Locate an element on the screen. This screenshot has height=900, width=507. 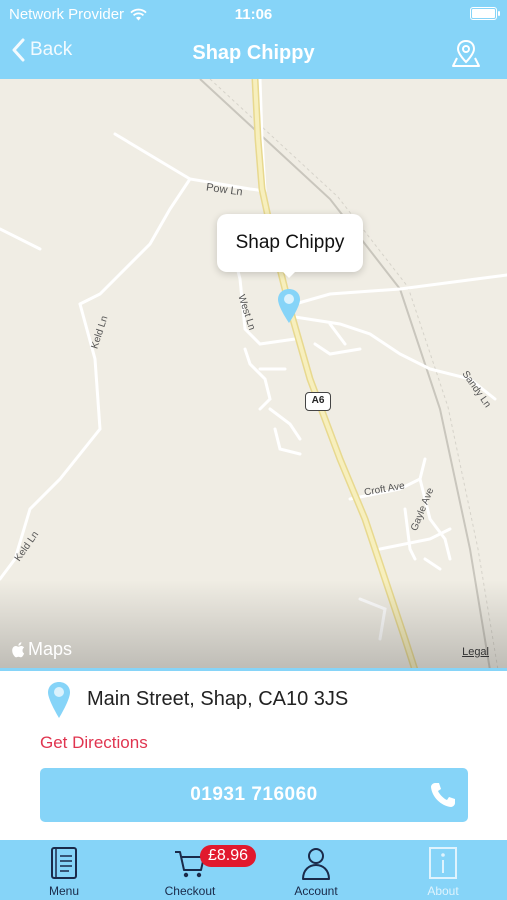
phone-icon is located at coordinates (443, 797).